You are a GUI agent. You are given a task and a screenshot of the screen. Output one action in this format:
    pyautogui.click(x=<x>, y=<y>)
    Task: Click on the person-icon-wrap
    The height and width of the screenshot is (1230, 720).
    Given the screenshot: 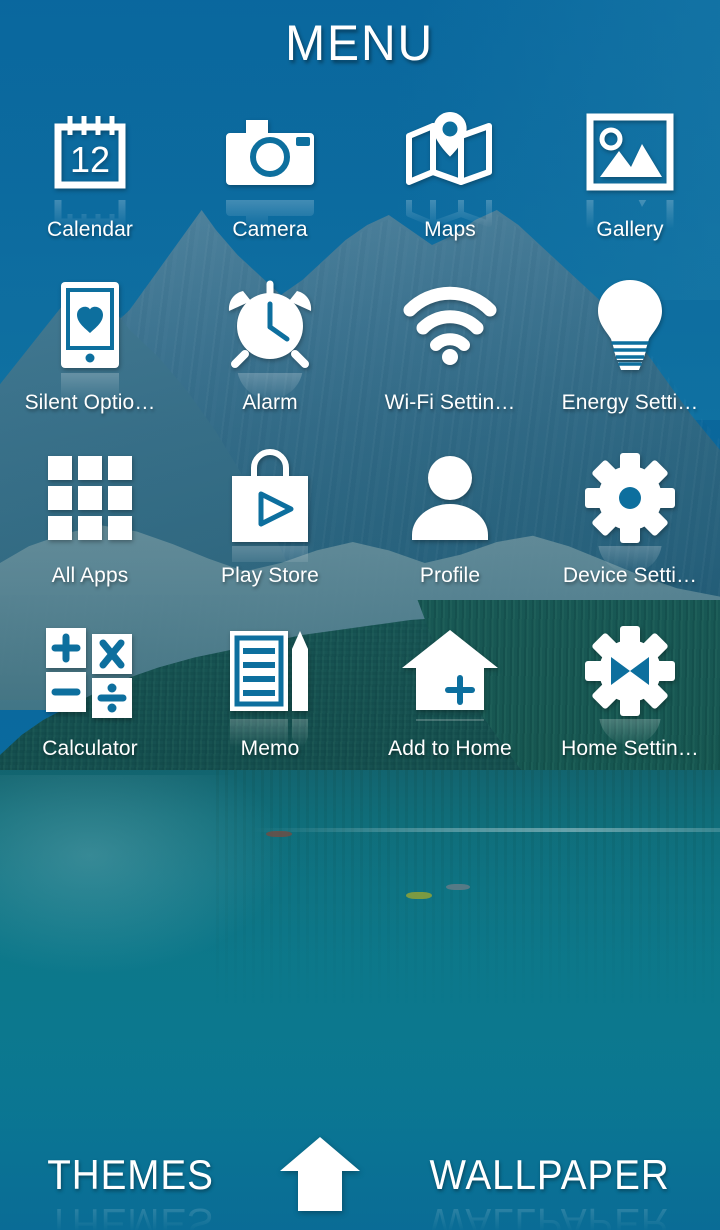 What is the action you would take?
    pyautogui.click(x=450, y=498)
    